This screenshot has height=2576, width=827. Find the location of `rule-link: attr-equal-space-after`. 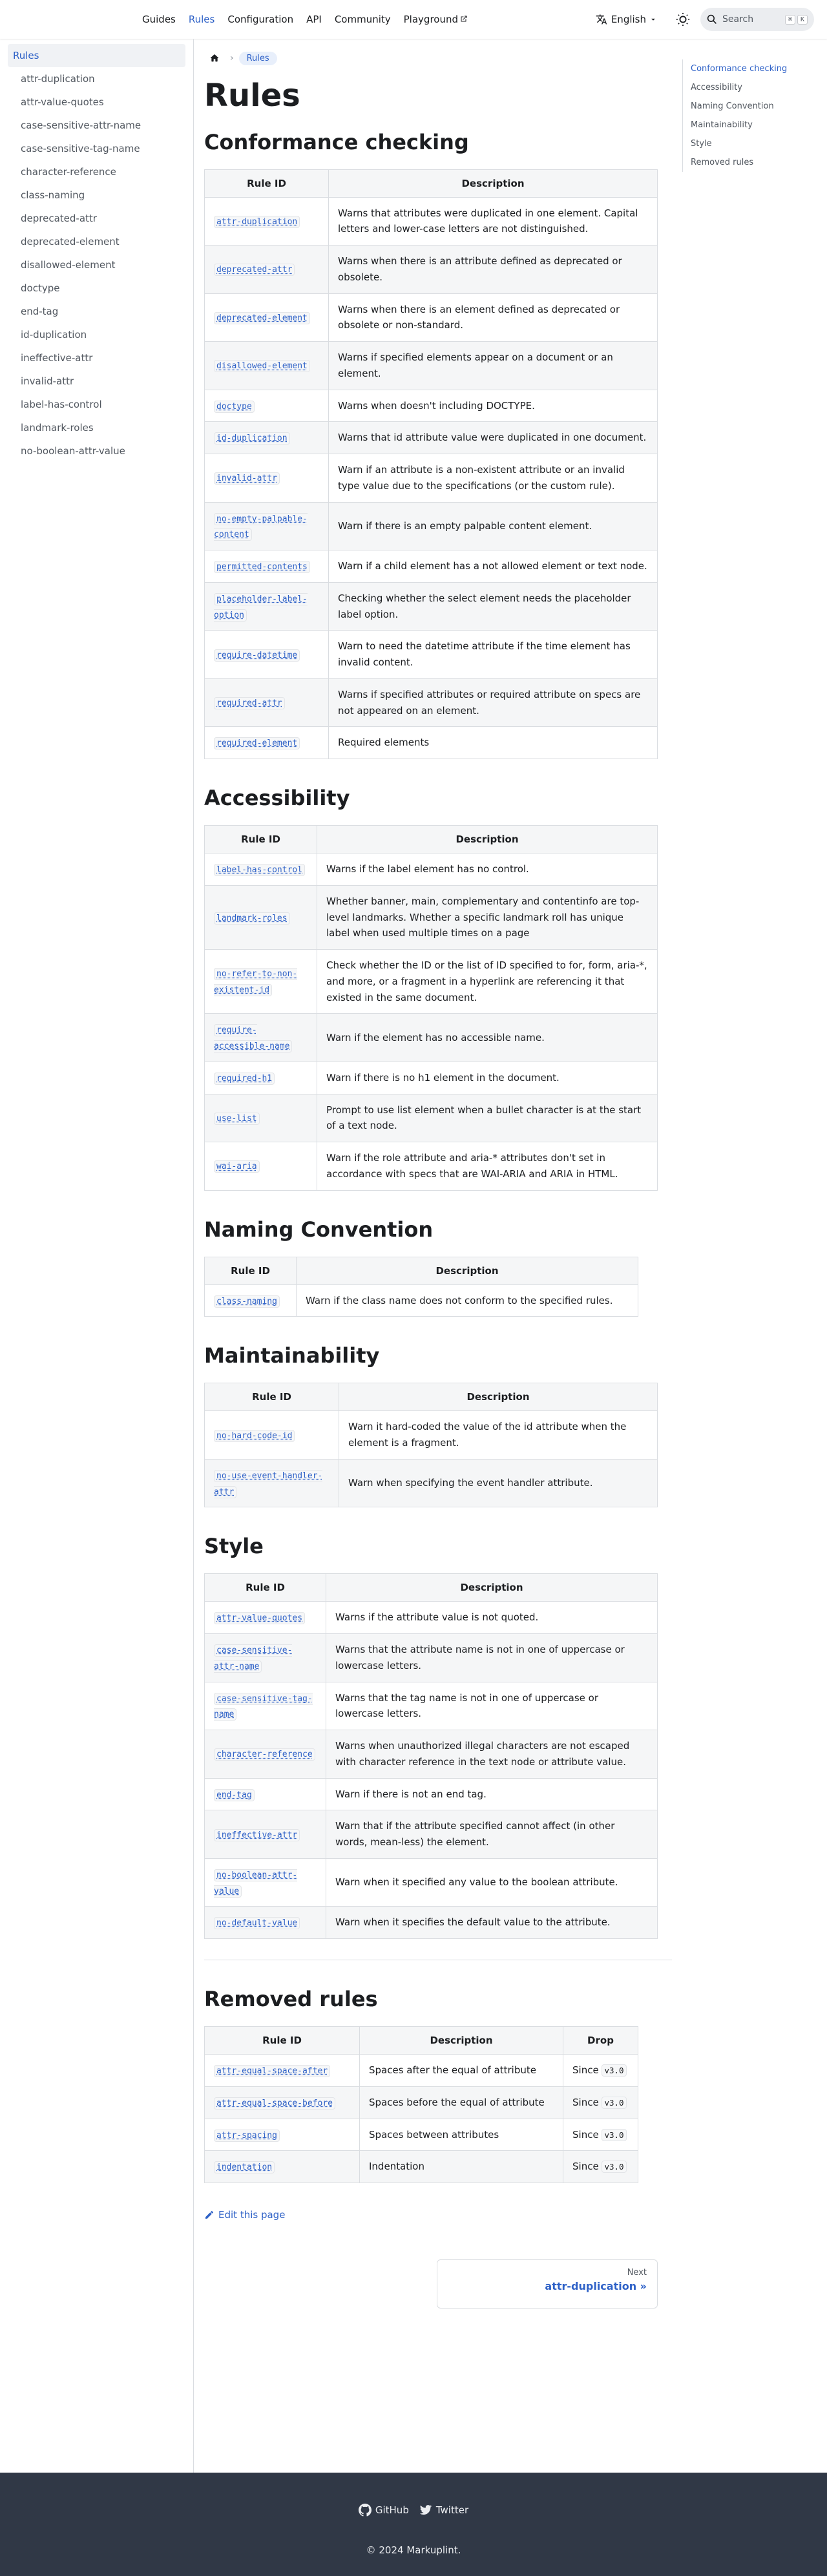

rule-link: attr-equal-space-after is located at coordinates (272, 2071).